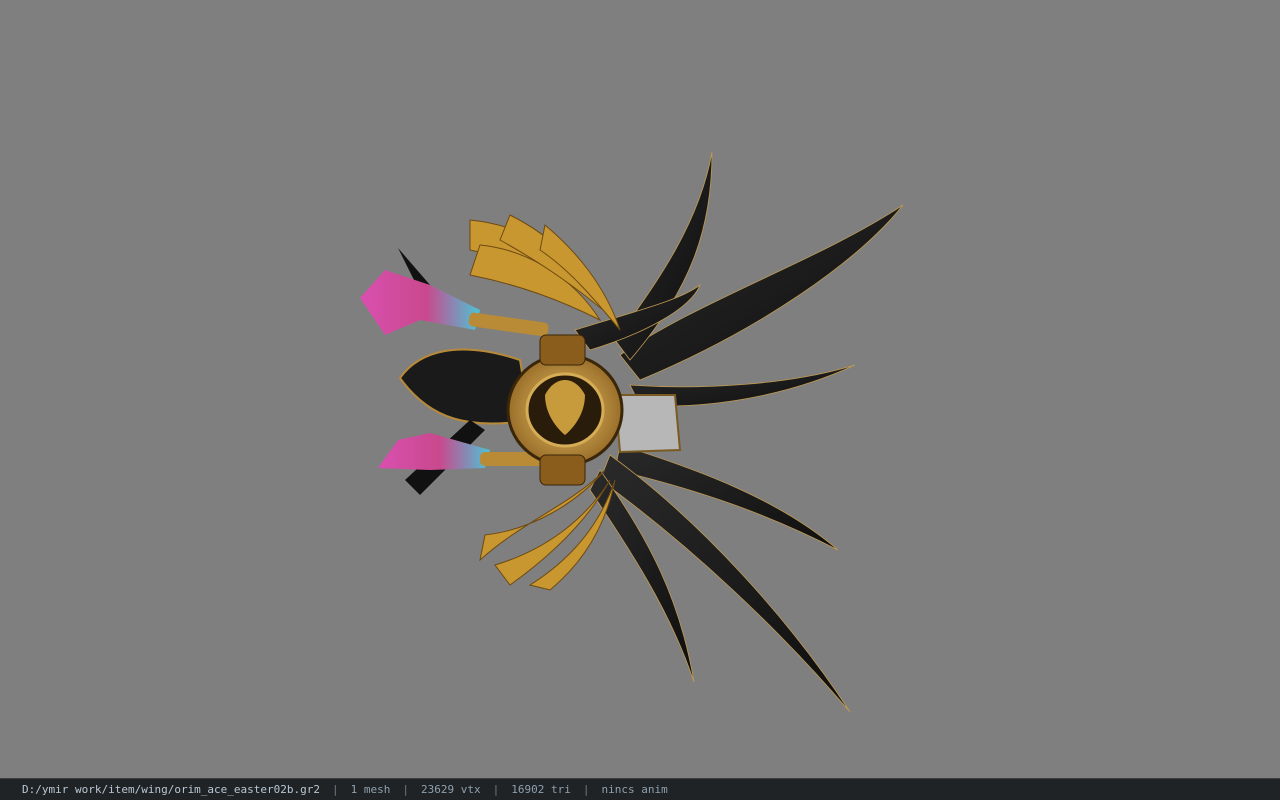  I want to click on vertex-count: 23629 vtx, so click(451, 789).